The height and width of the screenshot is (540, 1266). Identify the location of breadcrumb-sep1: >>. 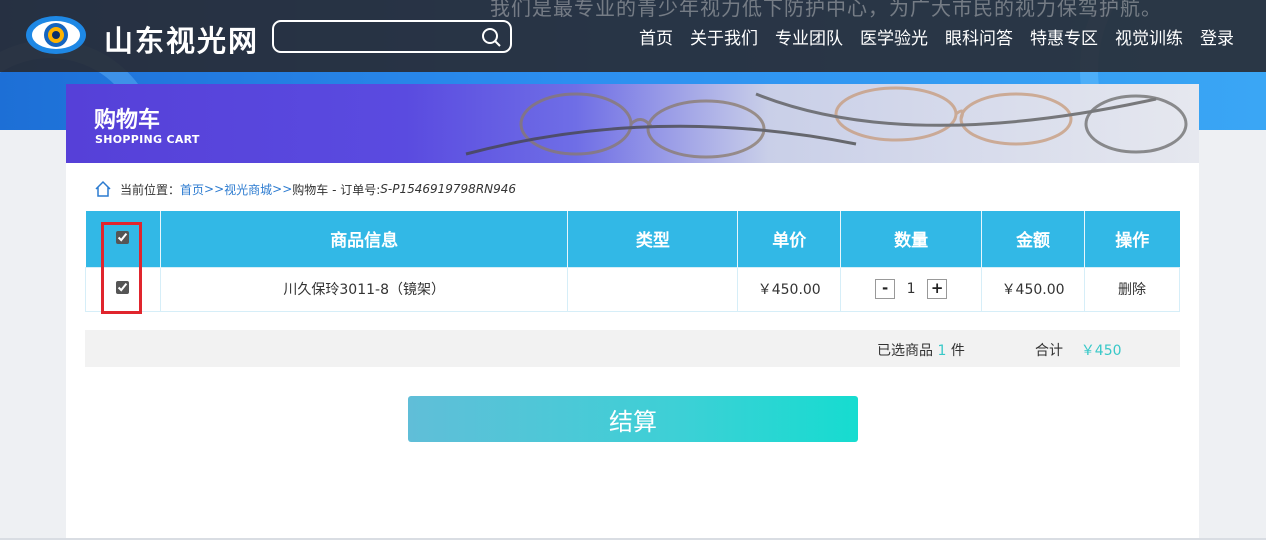
(214, 189).